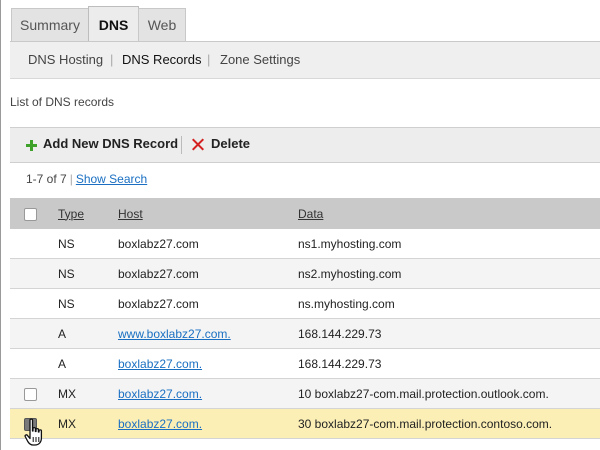  Describe the element at coordinates (46, 179) in the screenshot. I see `record-count: 1-7 of 7` at that location.